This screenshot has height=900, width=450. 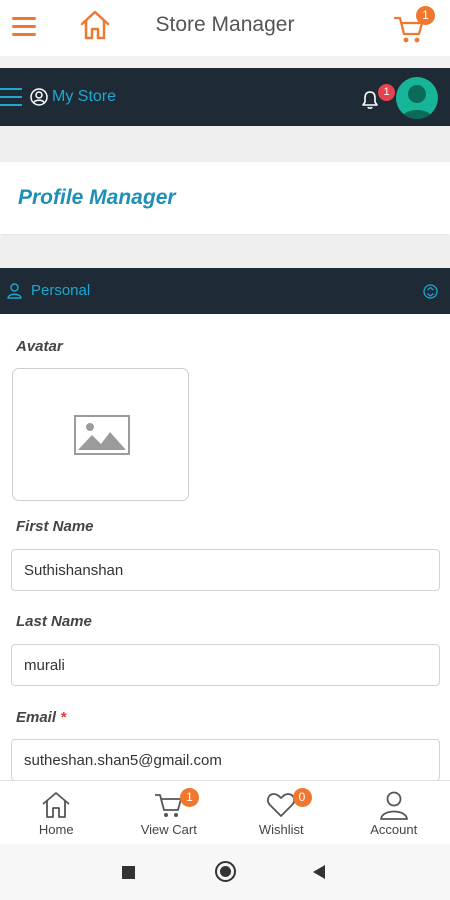 I want to click on app-title: Store Manager, so click(x=225, y=24).